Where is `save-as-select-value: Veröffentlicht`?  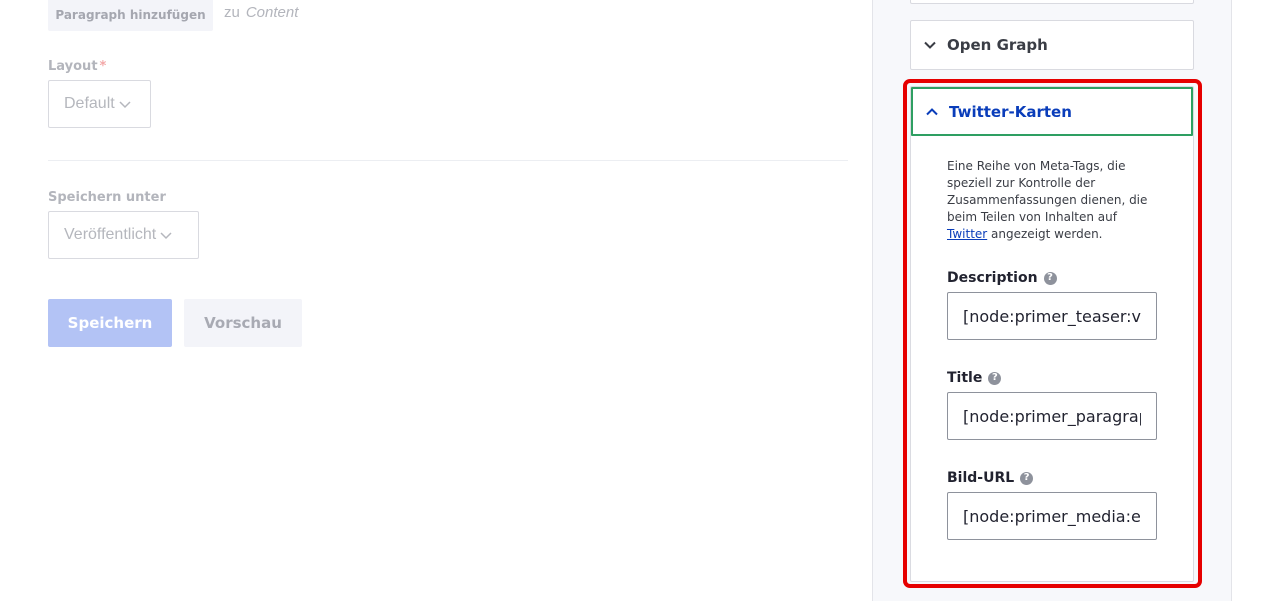 save-as-select-value: Veröffentlicht is located at coordinates (110, 234).